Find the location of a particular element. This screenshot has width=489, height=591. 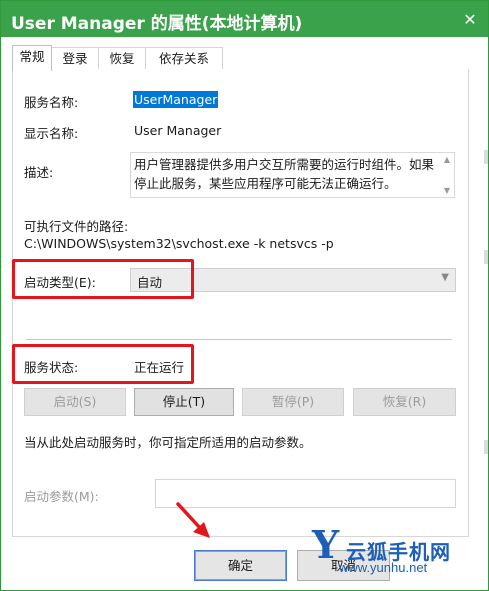

service-name-label: 服务名称: is located at coordinates (51, 102).